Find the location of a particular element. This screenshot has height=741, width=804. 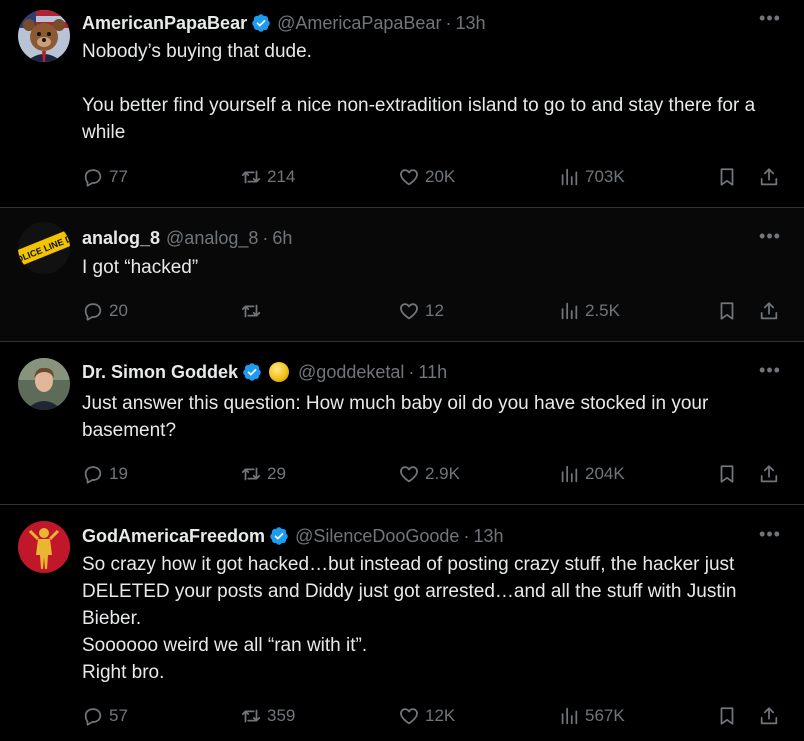

user-handle: @SilenceDooGoode is located at coordinates (377, 536).